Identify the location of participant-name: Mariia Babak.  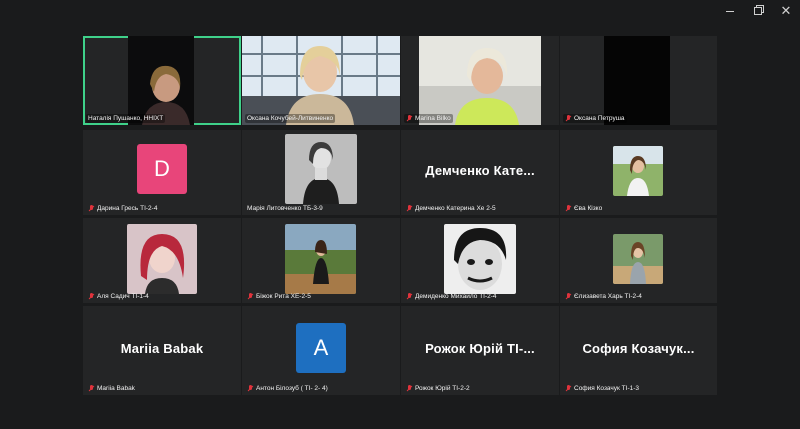
(111, 388).